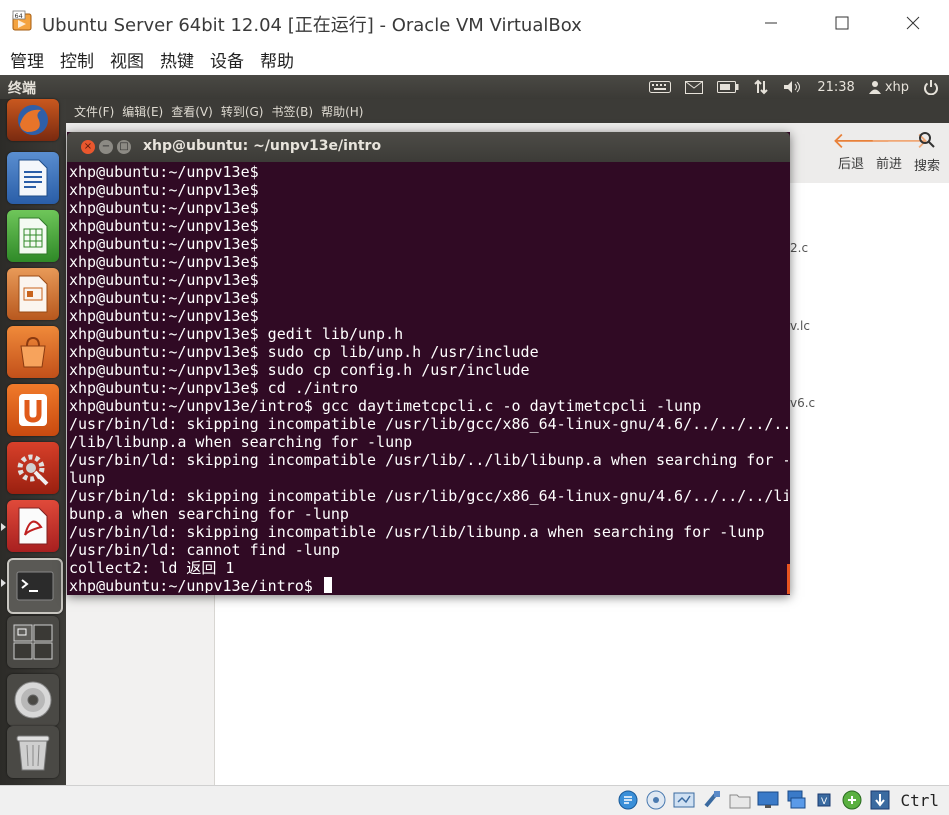 This screenshot has width=949, height=815. I want to click on vbox-menubar: 管理 控制 视图 热键 设备 帮助, so click(474, 59).